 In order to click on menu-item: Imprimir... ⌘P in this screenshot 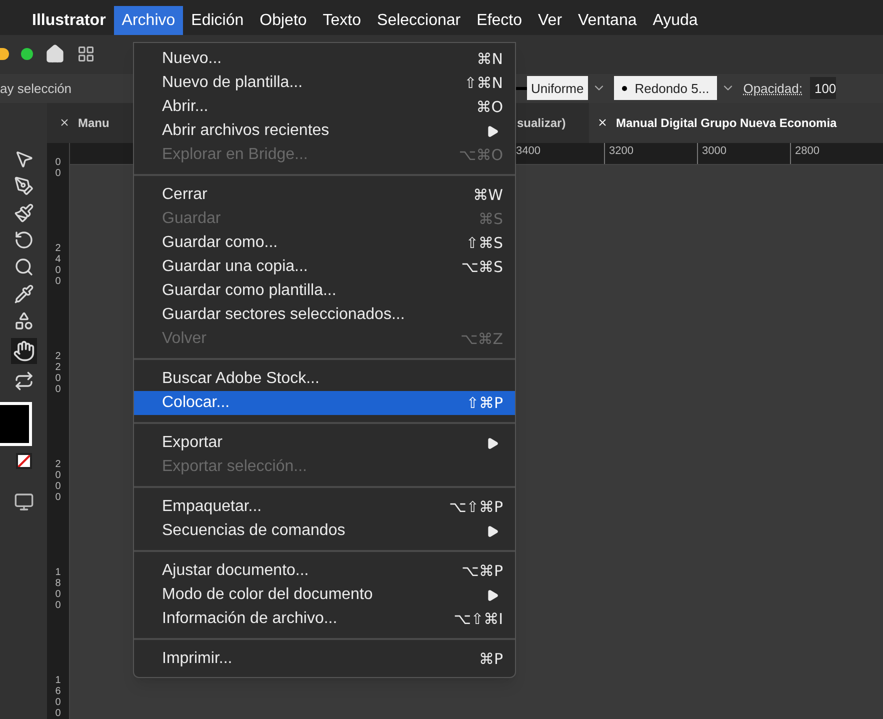, I will do `click(324, 659)`.